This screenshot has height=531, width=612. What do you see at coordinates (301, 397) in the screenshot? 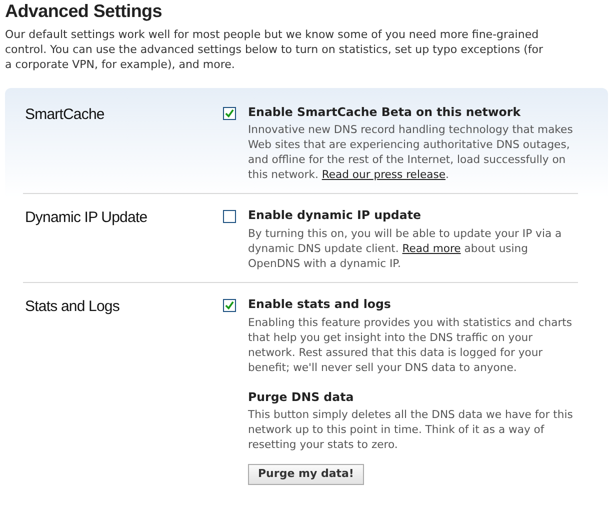
I see `option-heading: Purge DNS data` at bounding box center [301, 397].